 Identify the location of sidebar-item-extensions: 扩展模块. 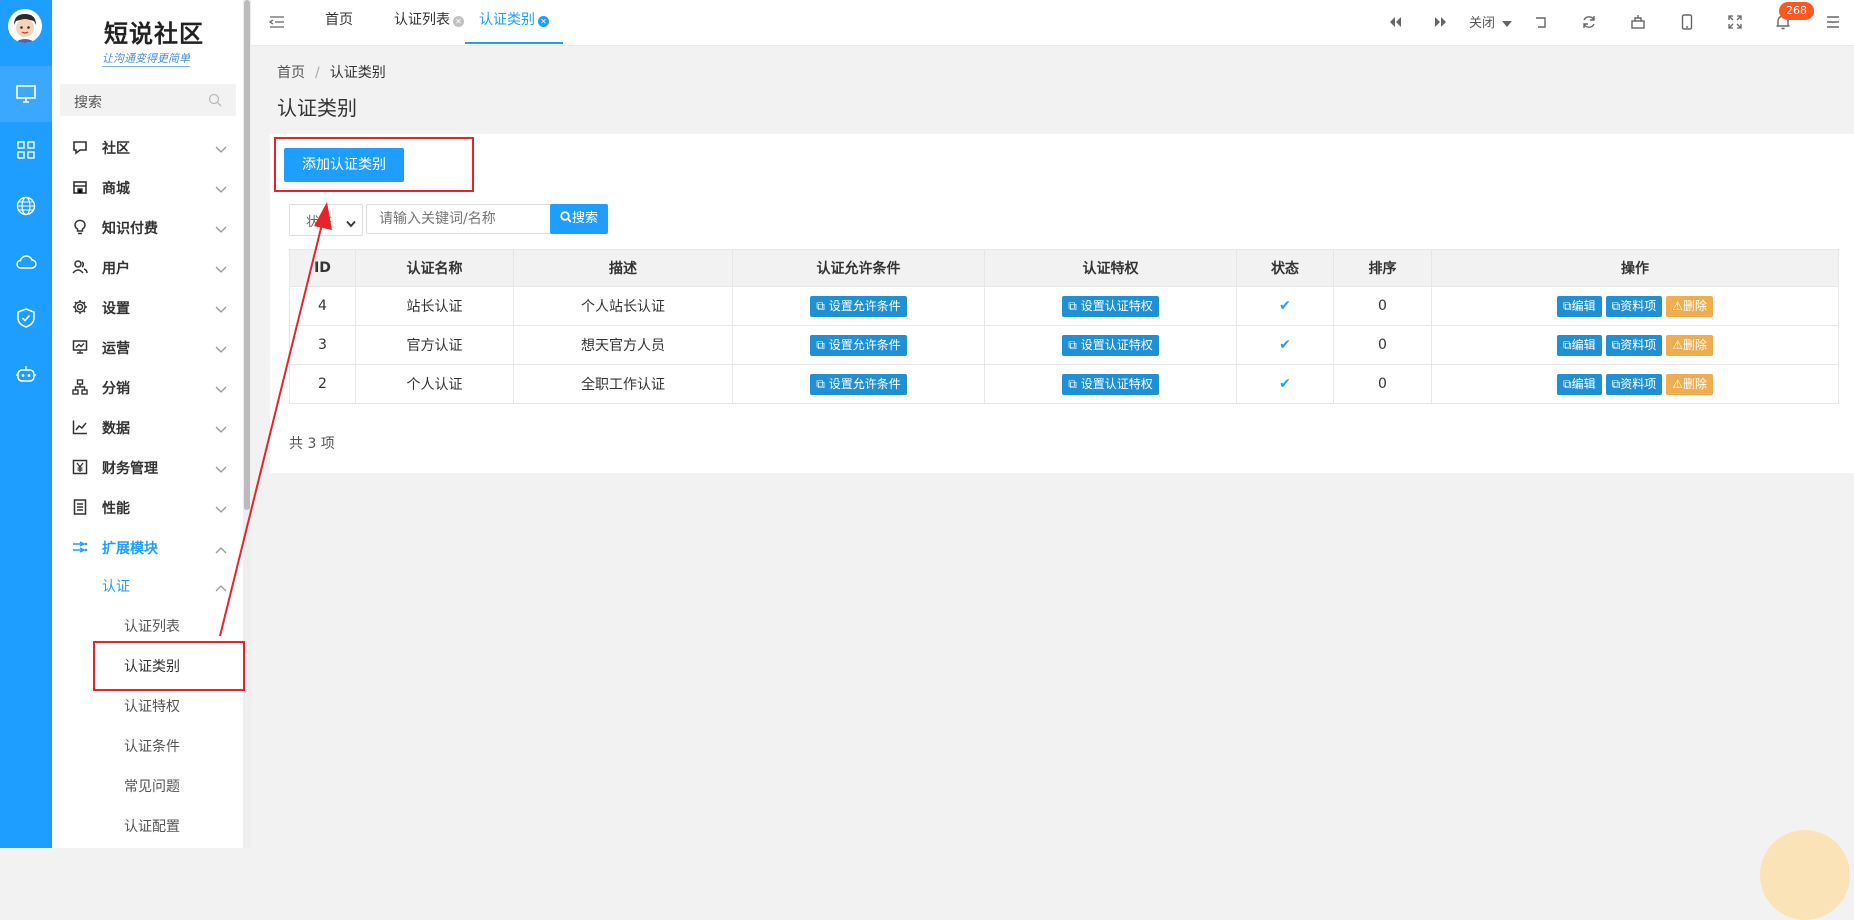
(147, 547).